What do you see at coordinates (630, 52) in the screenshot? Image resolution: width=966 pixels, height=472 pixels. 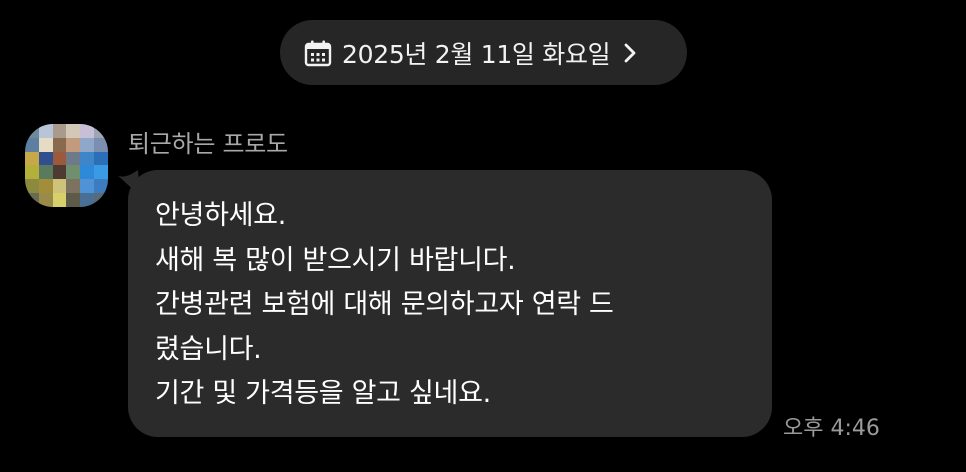 I see `chevron-right-icon` at bounding box center [630, 52].